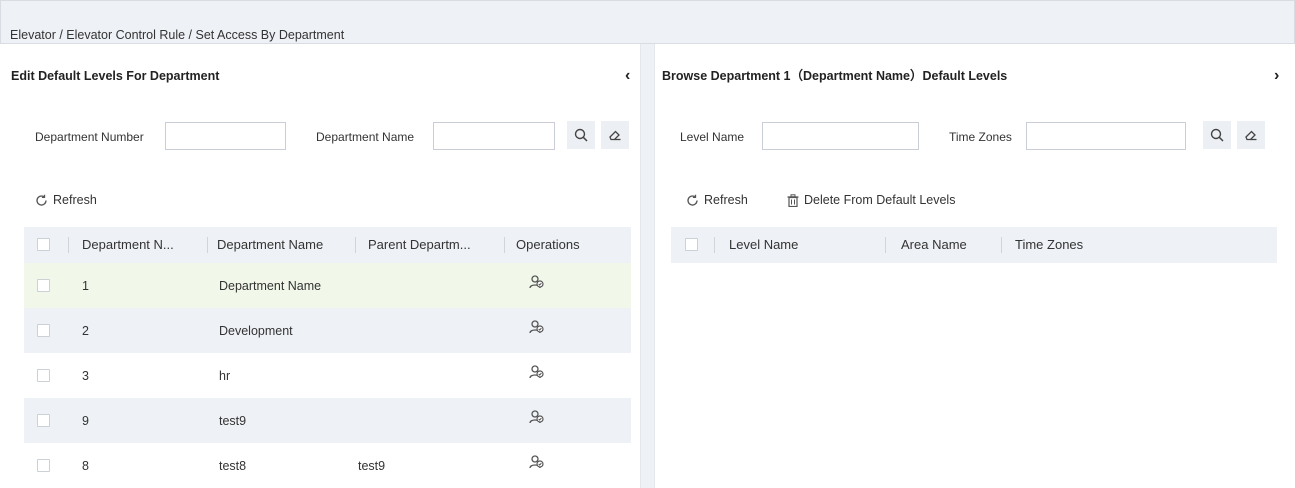 The width and height of the screenshot is (1295, 488). Describe the element at coordinates (880, 200) in the screenshot. I see `delete-label: Delete From Default Levels` at that location.